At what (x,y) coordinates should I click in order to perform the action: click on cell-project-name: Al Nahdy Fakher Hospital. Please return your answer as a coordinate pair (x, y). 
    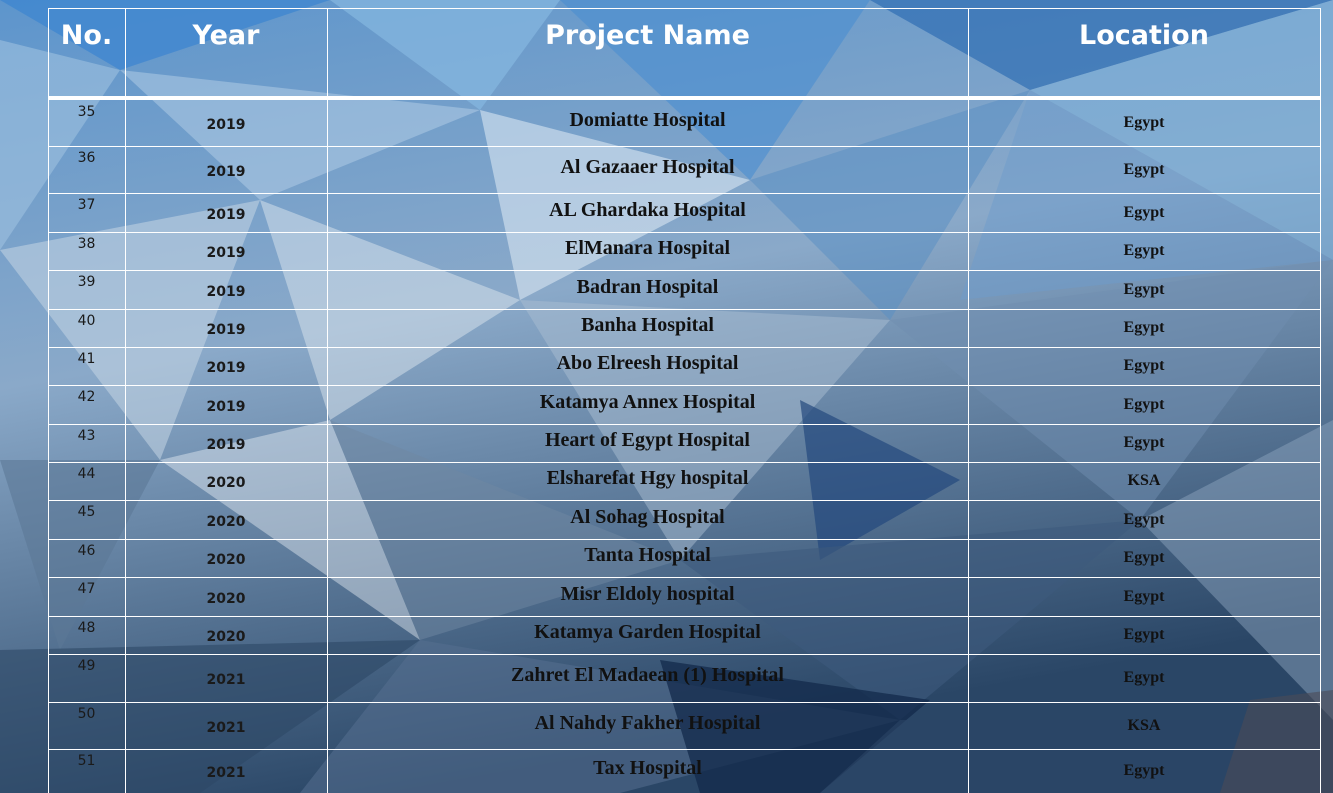
    Looking at the image, I should click on (647, 723).